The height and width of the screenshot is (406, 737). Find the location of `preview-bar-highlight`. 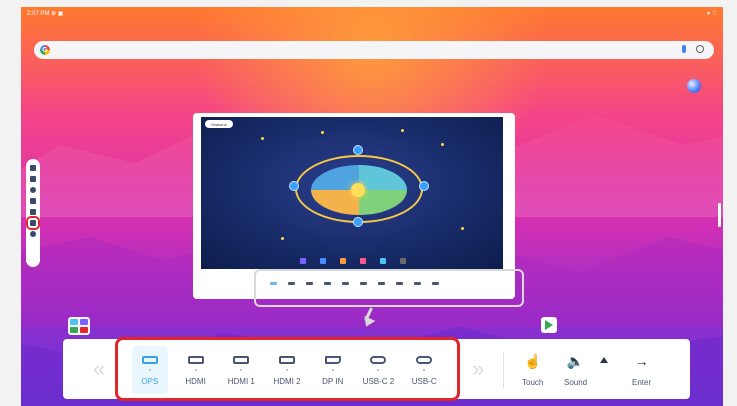

preview-bar-highlight is located at coordinates (389, 288).